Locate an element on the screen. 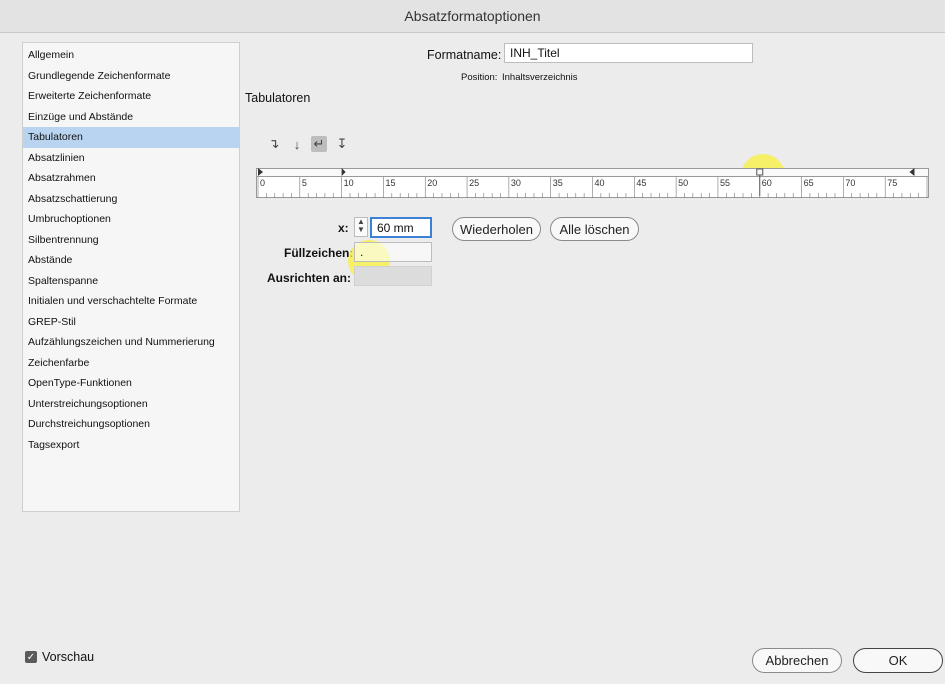 The width and height of the screenshot is (945, 684). x-position-input: 60 mm is located at coordinates (401, 227).